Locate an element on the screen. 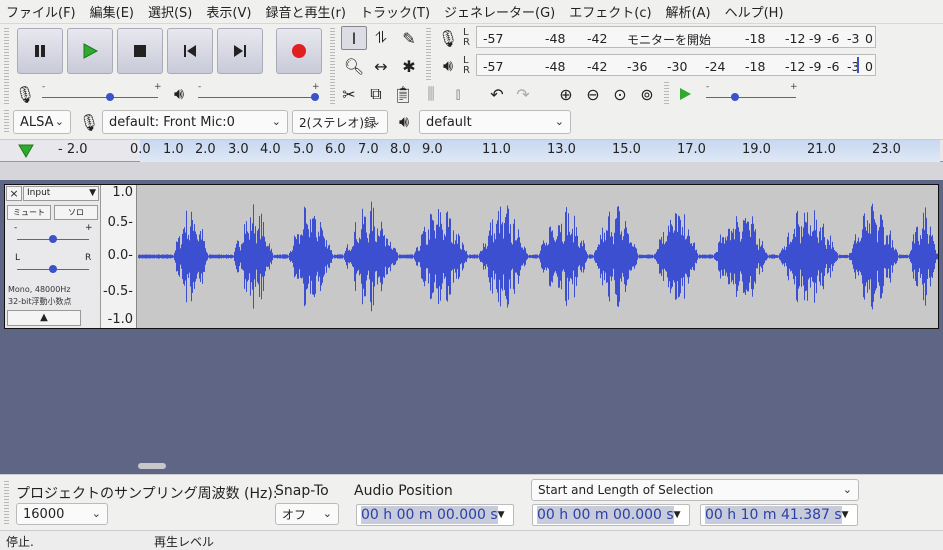  ruler-label: 13.0 is located at coordinates (561, 149).